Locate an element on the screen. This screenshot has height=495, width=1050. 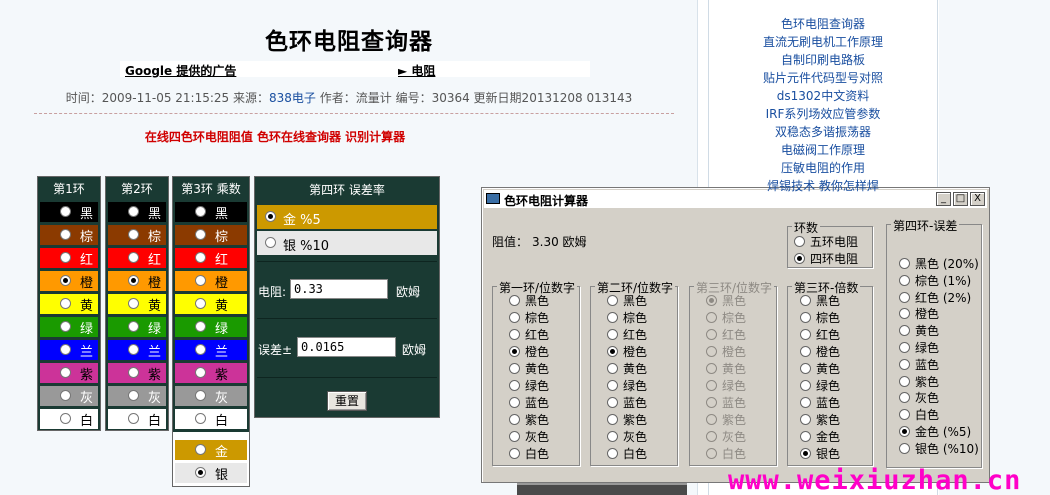
reset-button: 重置 is located at coordinates (347, 401).